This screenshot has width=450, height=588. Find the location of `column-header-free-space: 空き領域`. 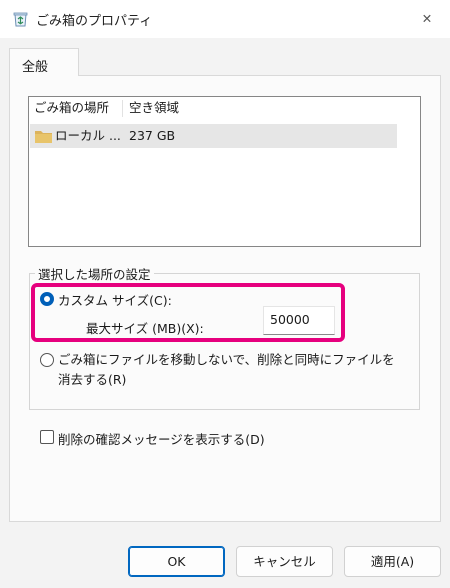

column-header-free-space: 空き領域 is located at coordinates (229, 108).